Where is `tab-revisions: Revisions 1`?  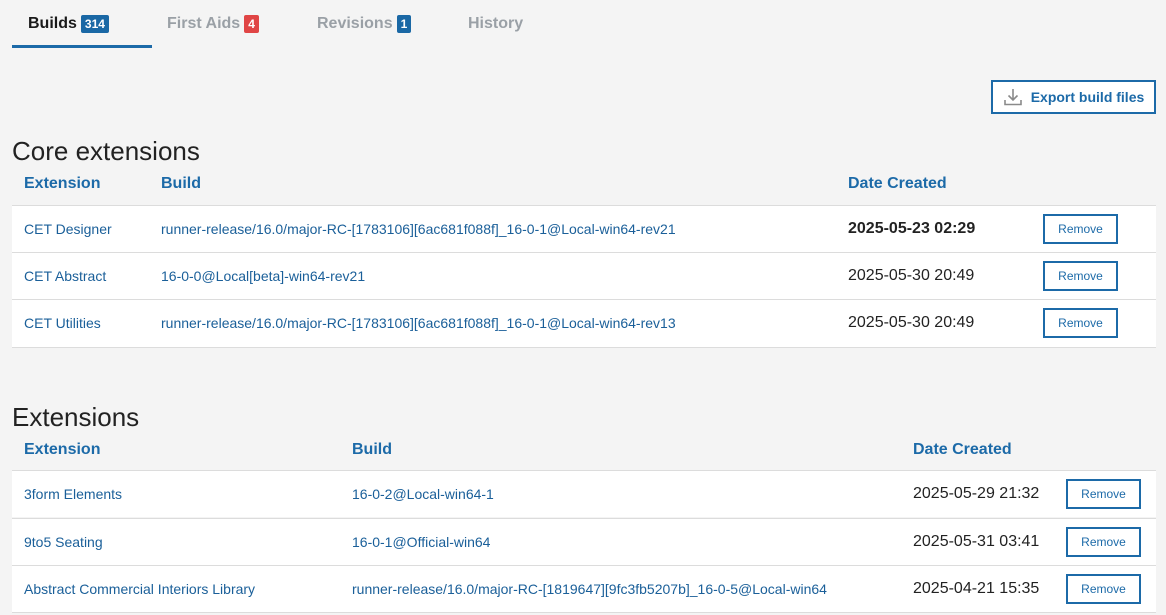 tab-revisions: Revisions 1 is located at coordinates (377, 24).